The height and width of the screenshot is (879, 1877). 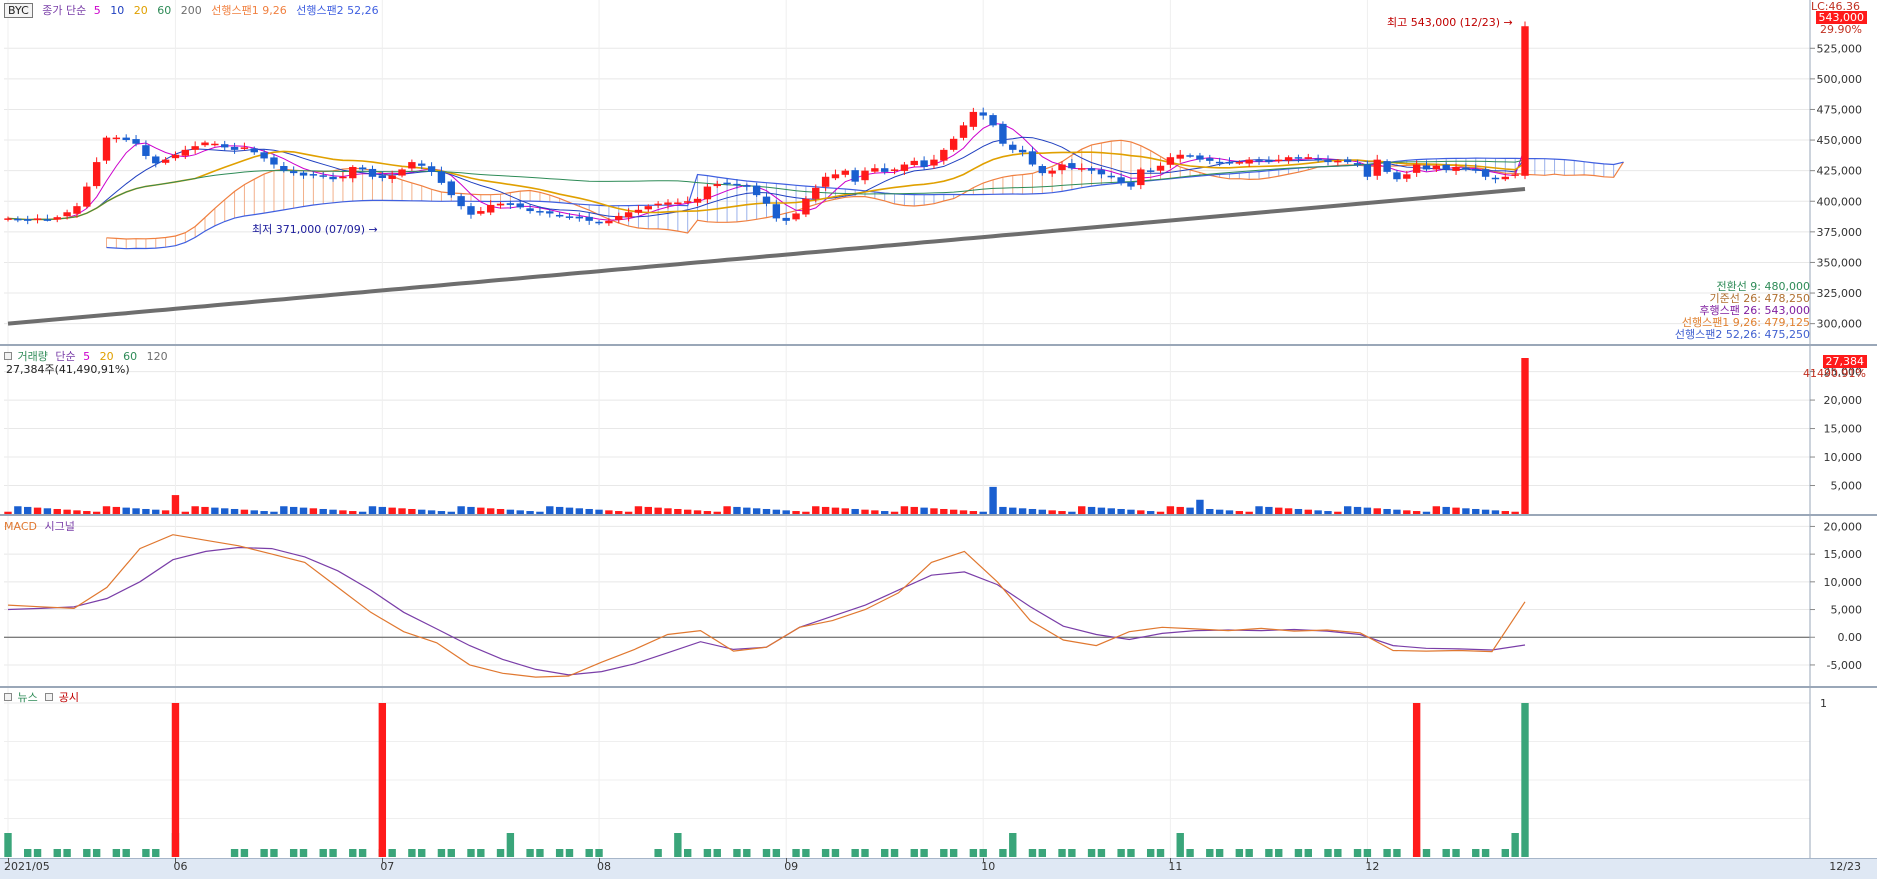 I want to click on low-annotation: 최저 371,000 (07/09) →, so click(x=315, y=229).